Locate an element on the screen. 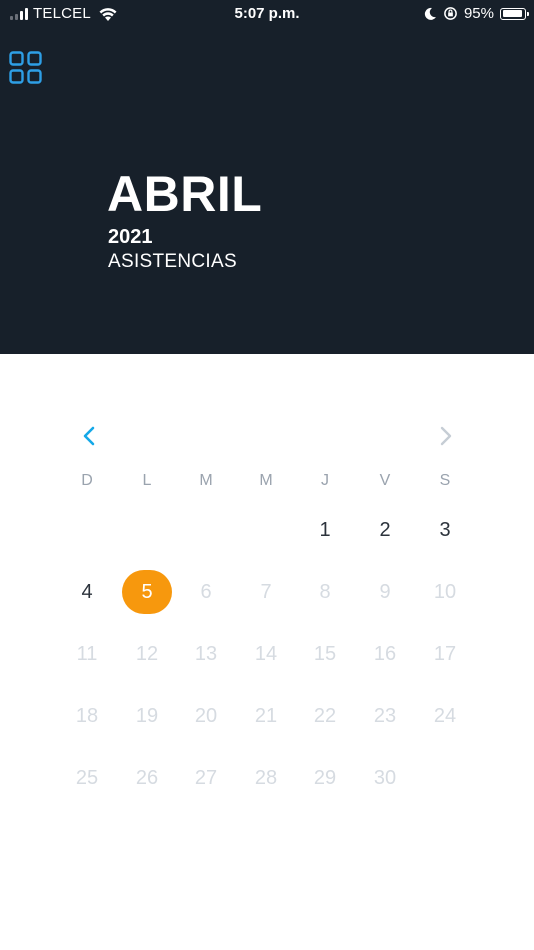 The height and width of the screenshot is (950, 534). calendar-day: 13 is located at coordinates (206, 653).